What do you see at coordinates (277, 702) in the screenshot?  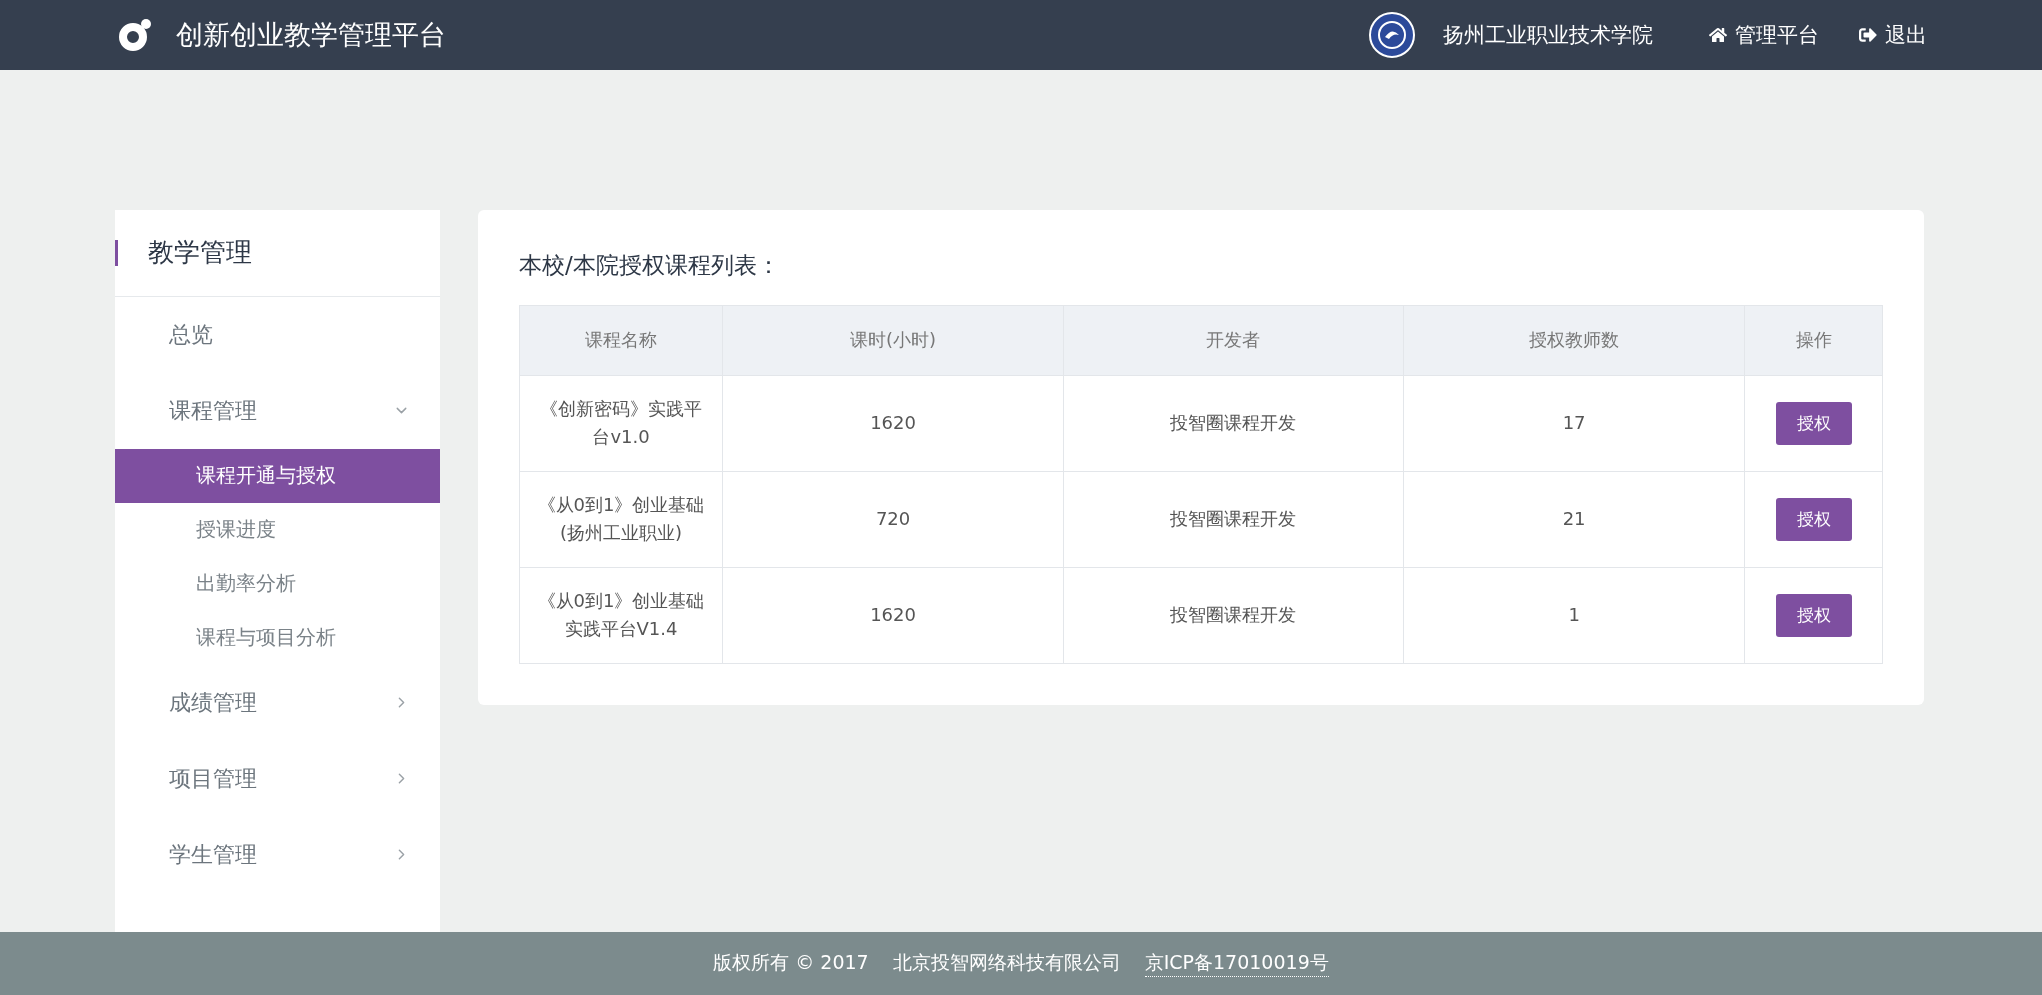 I see `menu-item: 成绩管理` at bounding box center [277, 702].